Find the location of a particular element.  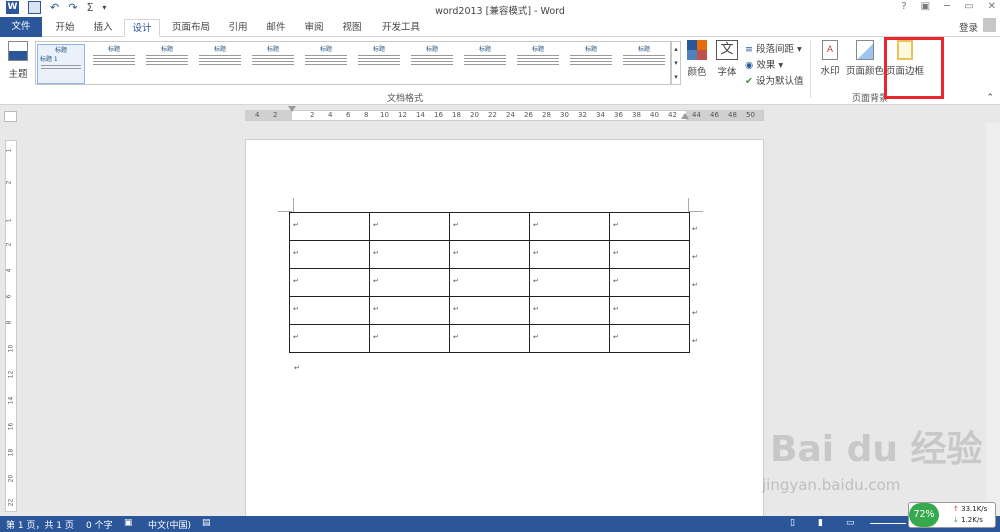

tab-design: 设计 is located at coordinates (142, 28).